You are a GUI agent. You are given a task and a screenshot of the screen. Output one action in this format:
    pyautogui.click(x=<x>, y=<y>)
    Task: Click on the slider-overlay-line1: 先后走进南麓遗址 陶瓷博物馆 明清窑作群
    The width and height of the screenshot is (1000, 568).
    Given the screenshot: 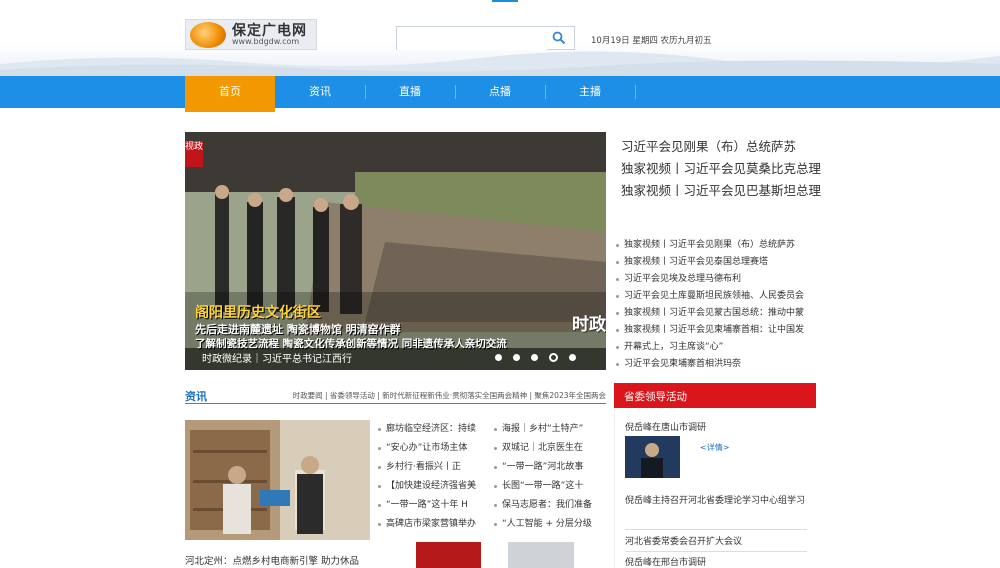 What is the action you would take?
    pyautogui.click(x=298, y=329)
    